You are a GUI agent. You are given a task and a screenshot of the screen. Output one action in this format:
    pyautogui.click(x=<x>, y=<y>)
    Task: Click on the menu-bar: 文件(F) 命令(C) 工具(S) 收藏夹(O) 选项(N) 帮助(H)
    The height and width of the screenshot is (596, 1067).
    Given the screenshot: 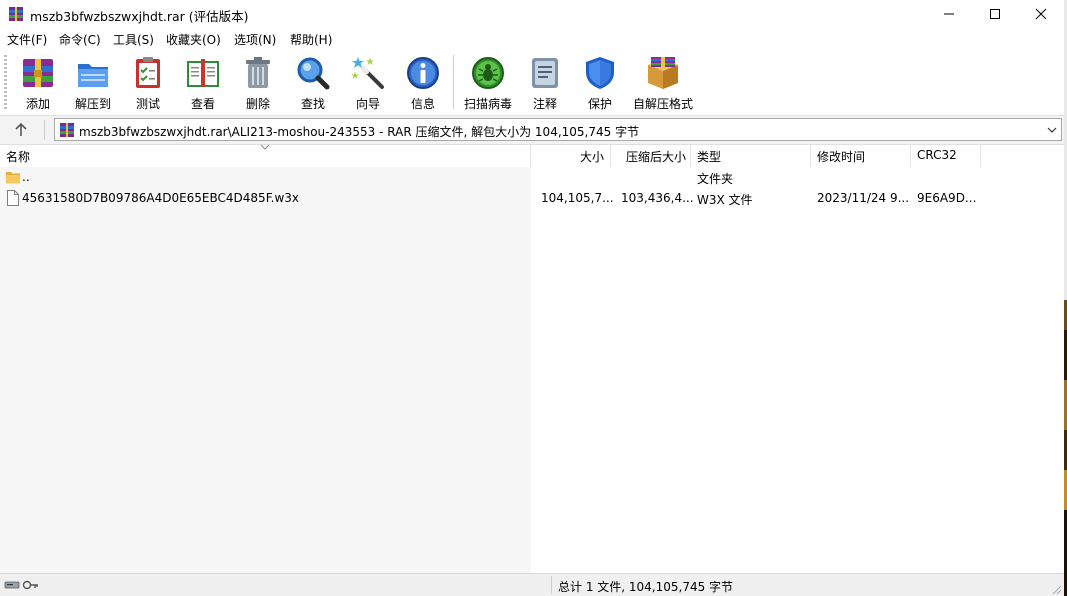 What is the action you would take?
    pyautogui.click(x=532, y=39)
    